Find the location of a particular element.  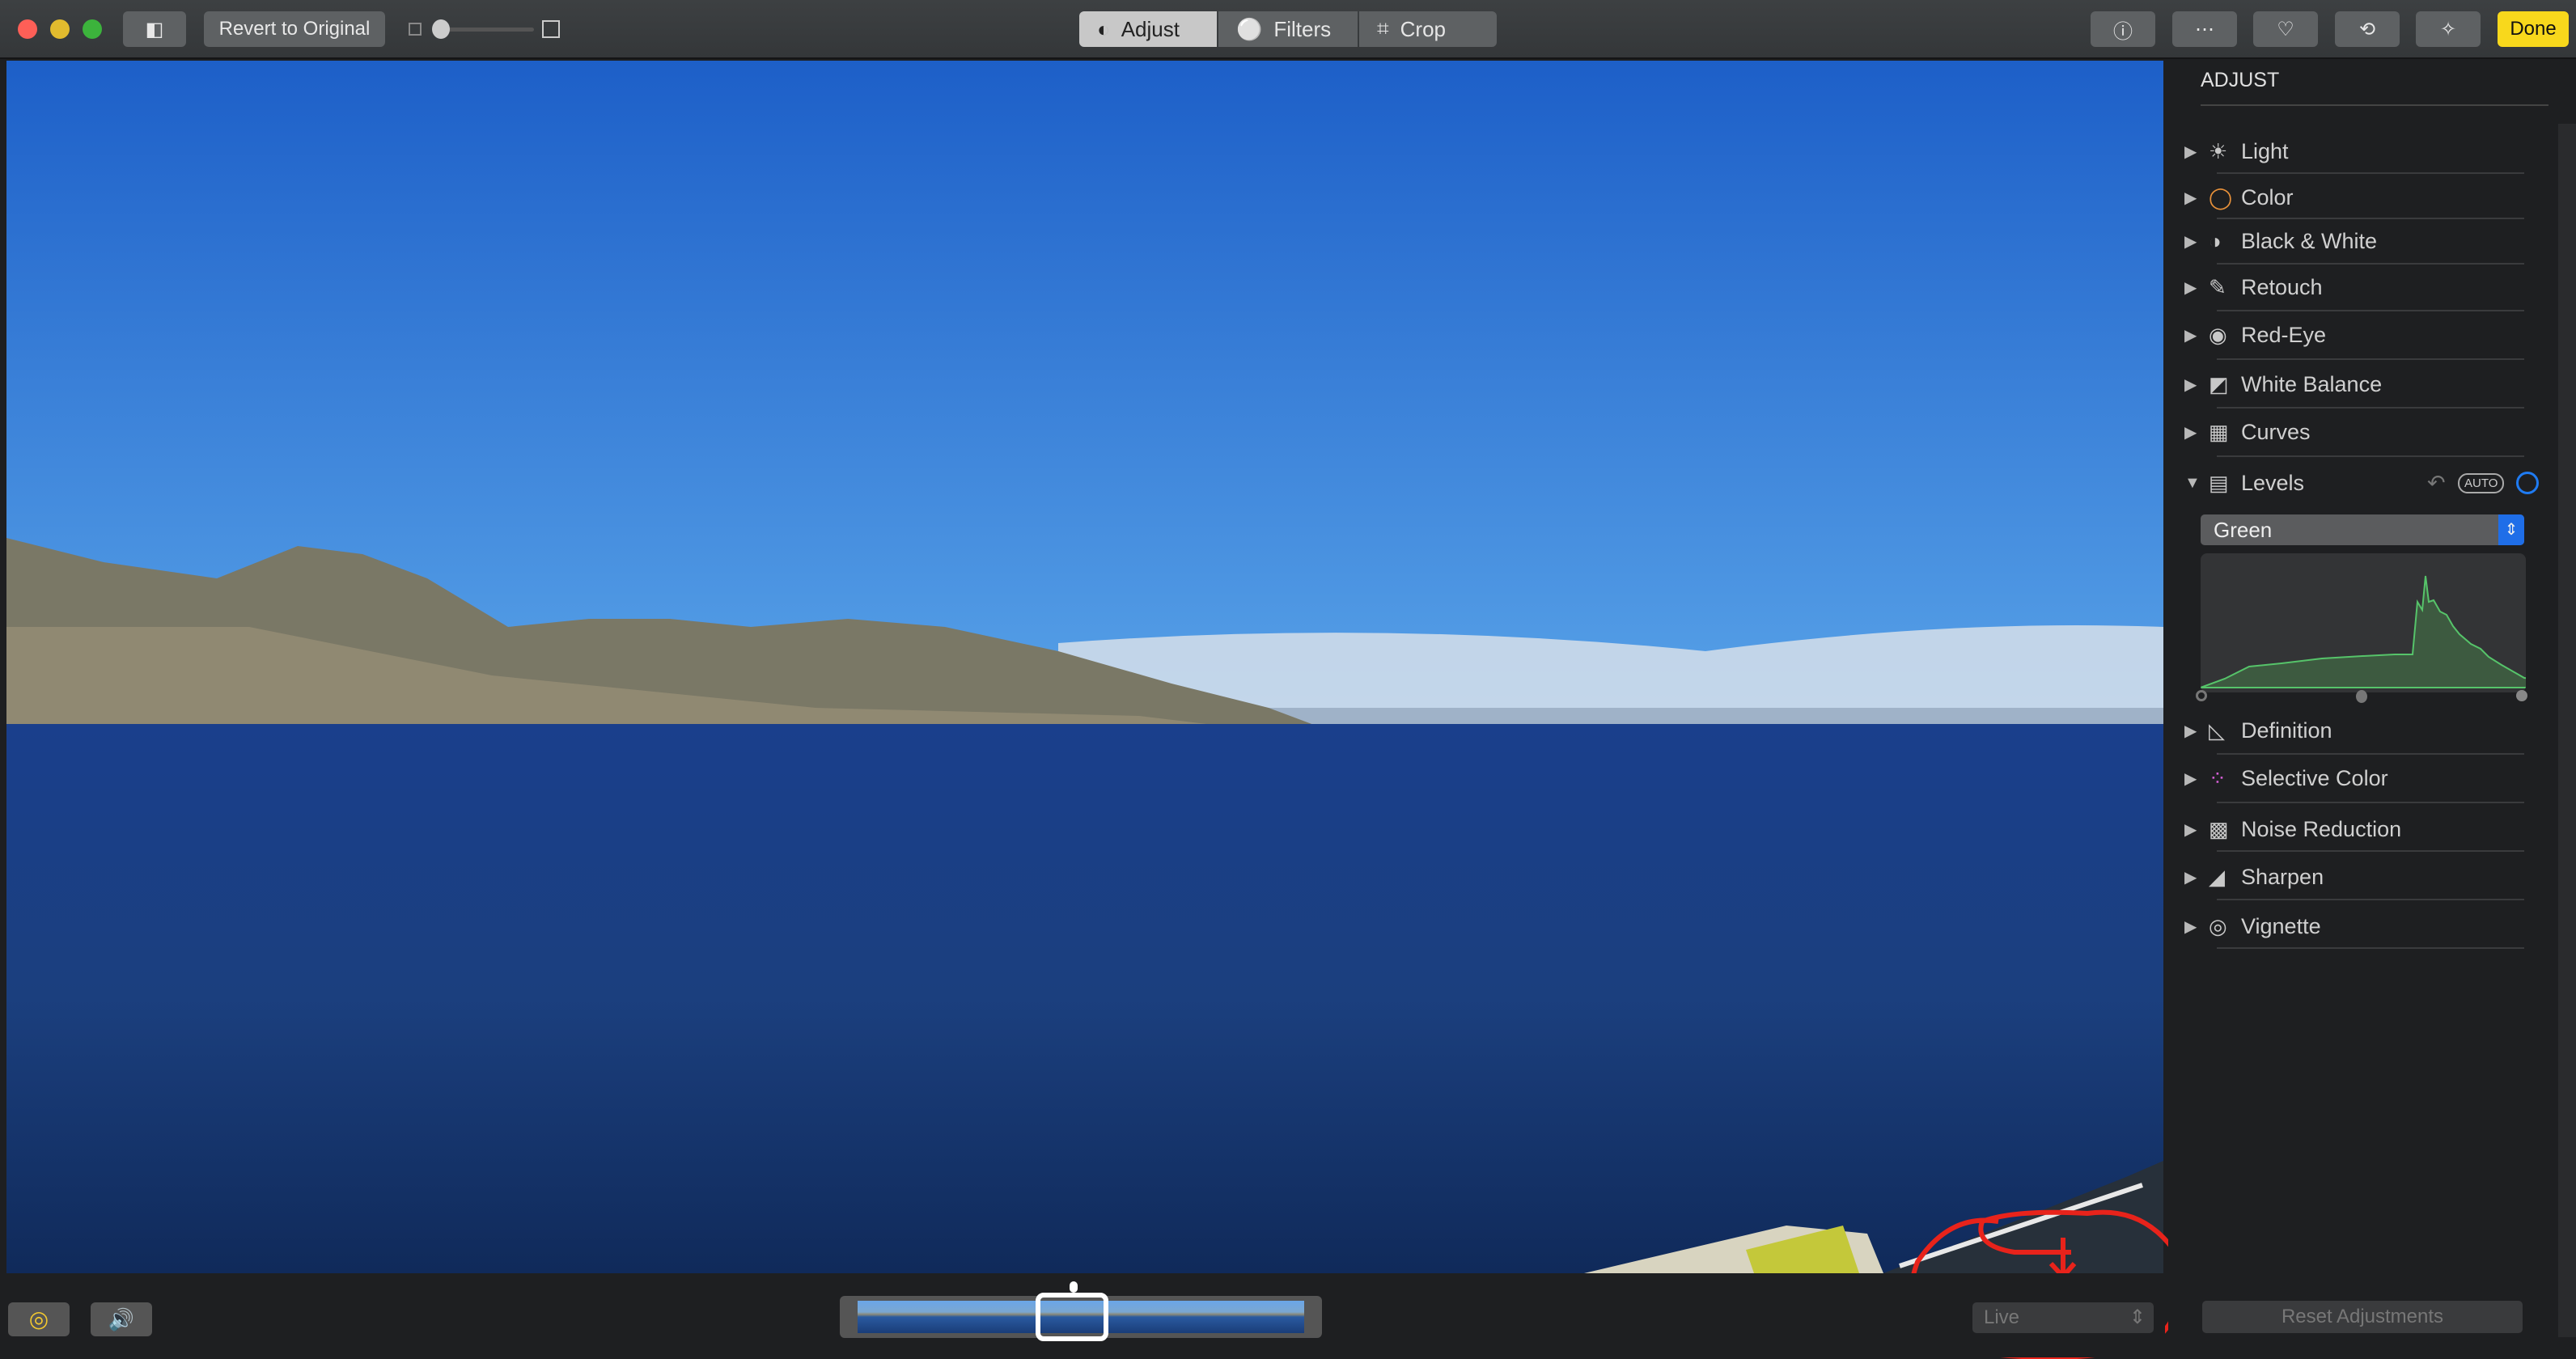

item-label: Black & White is located at coordinates (2309, 241).